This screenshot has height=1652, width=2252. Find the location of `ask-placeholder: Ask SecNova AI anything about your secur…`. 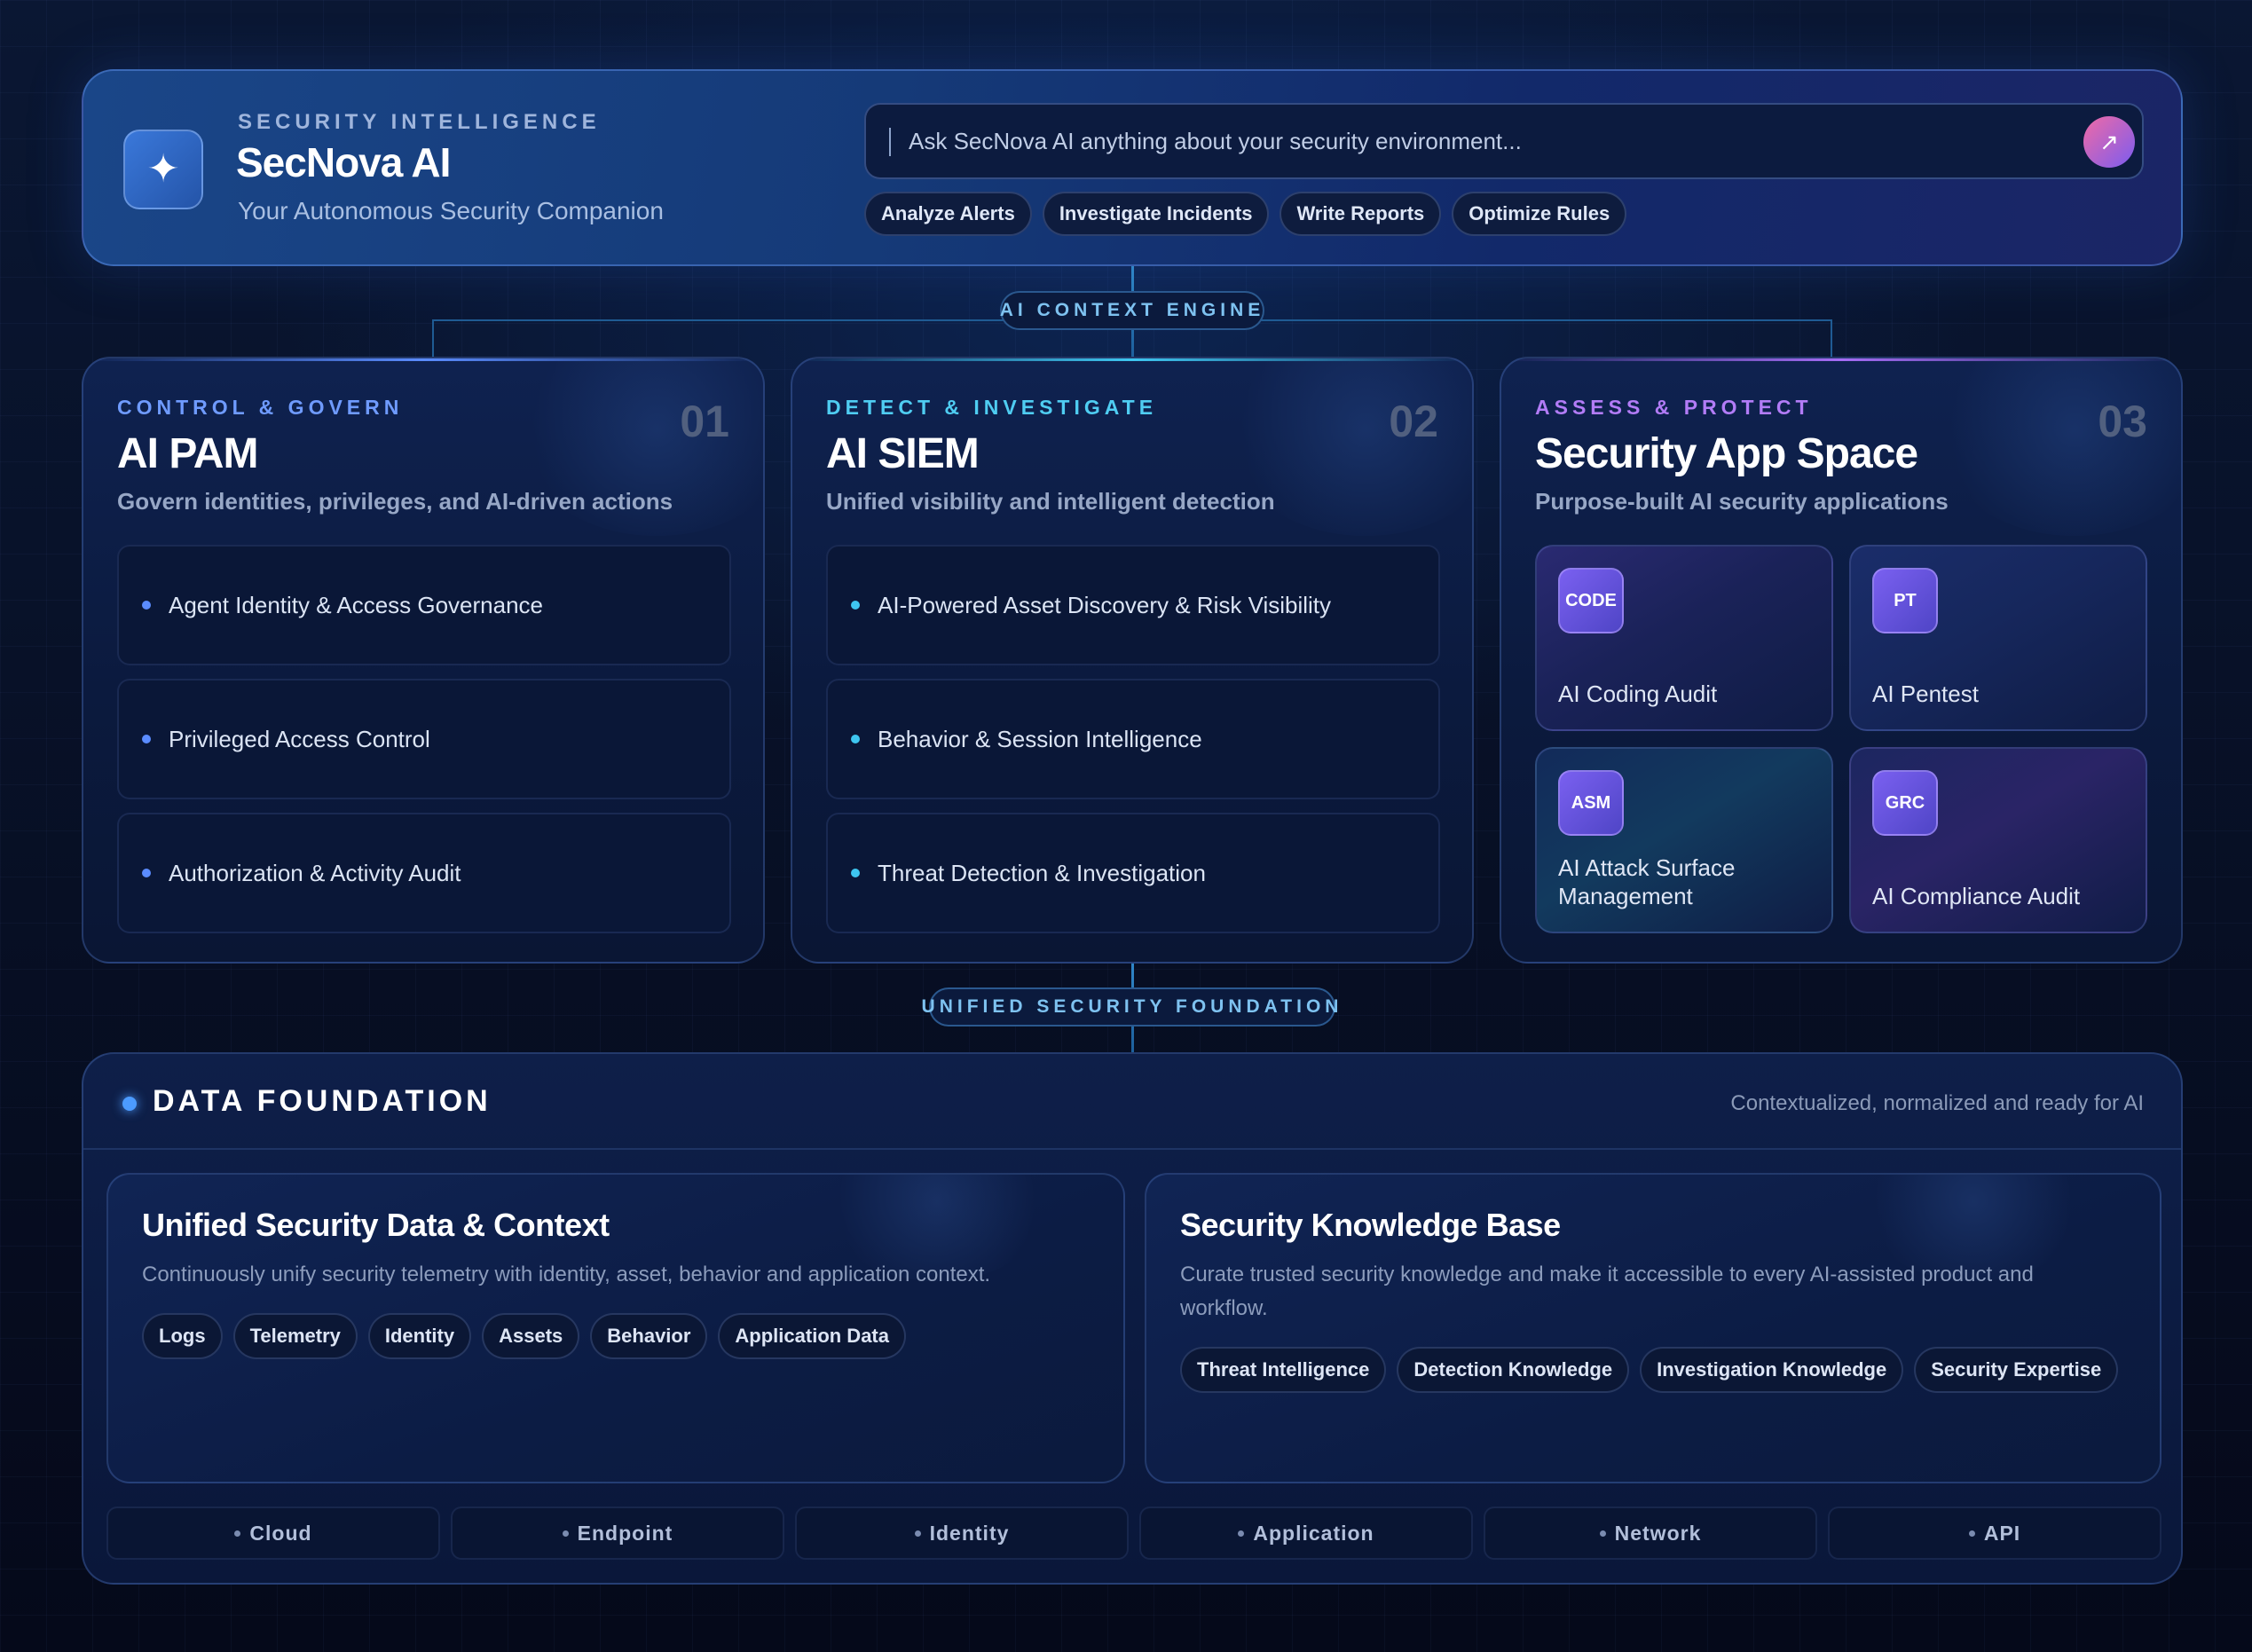

ask-placeholder: Ask SecNova AI anything about your secur… is located at coordinates (1215, 141).